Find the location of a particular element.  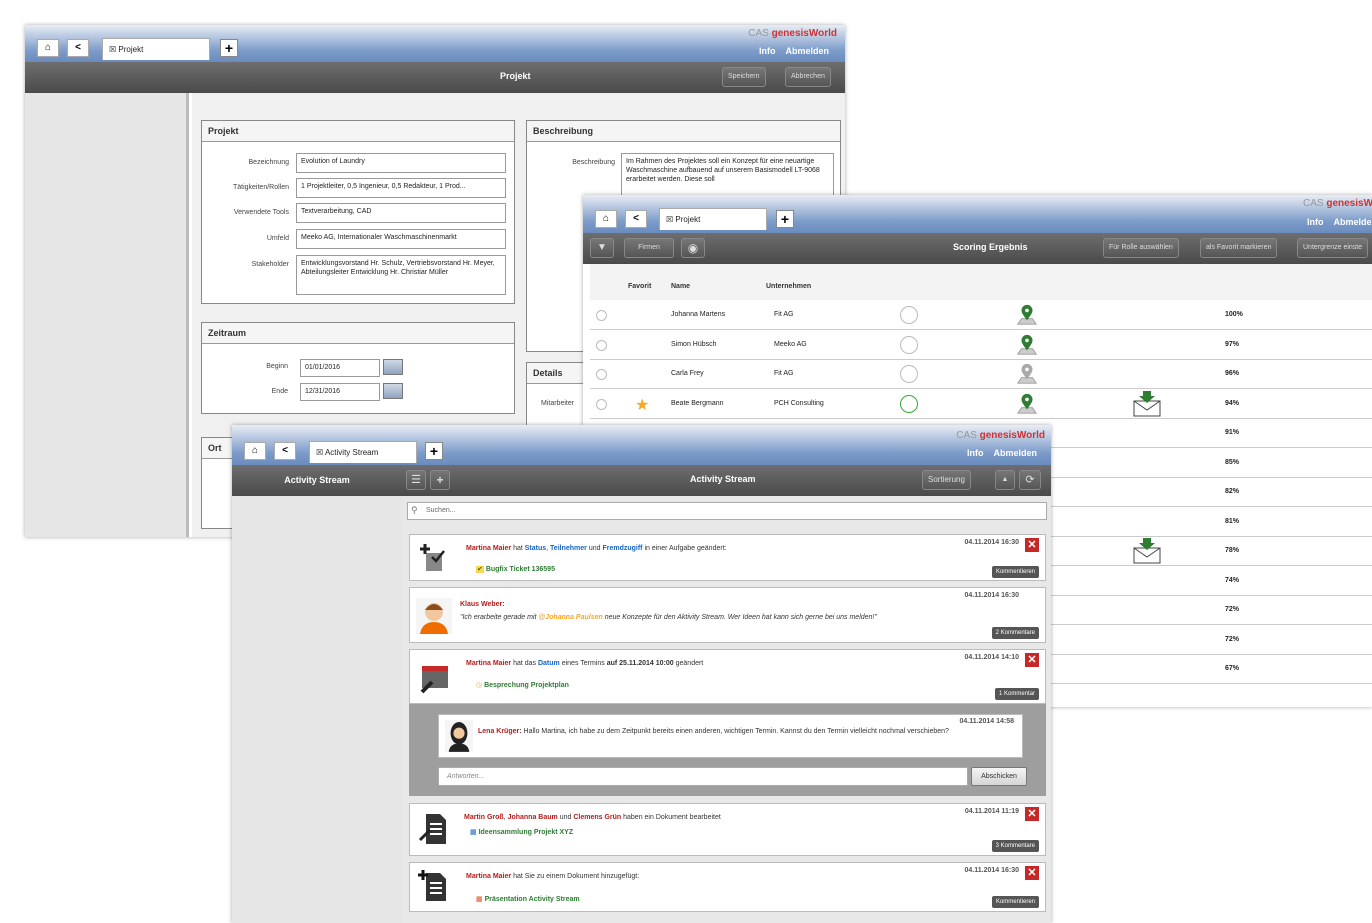

score-value: 67% is located at coordinates (1232, 668).